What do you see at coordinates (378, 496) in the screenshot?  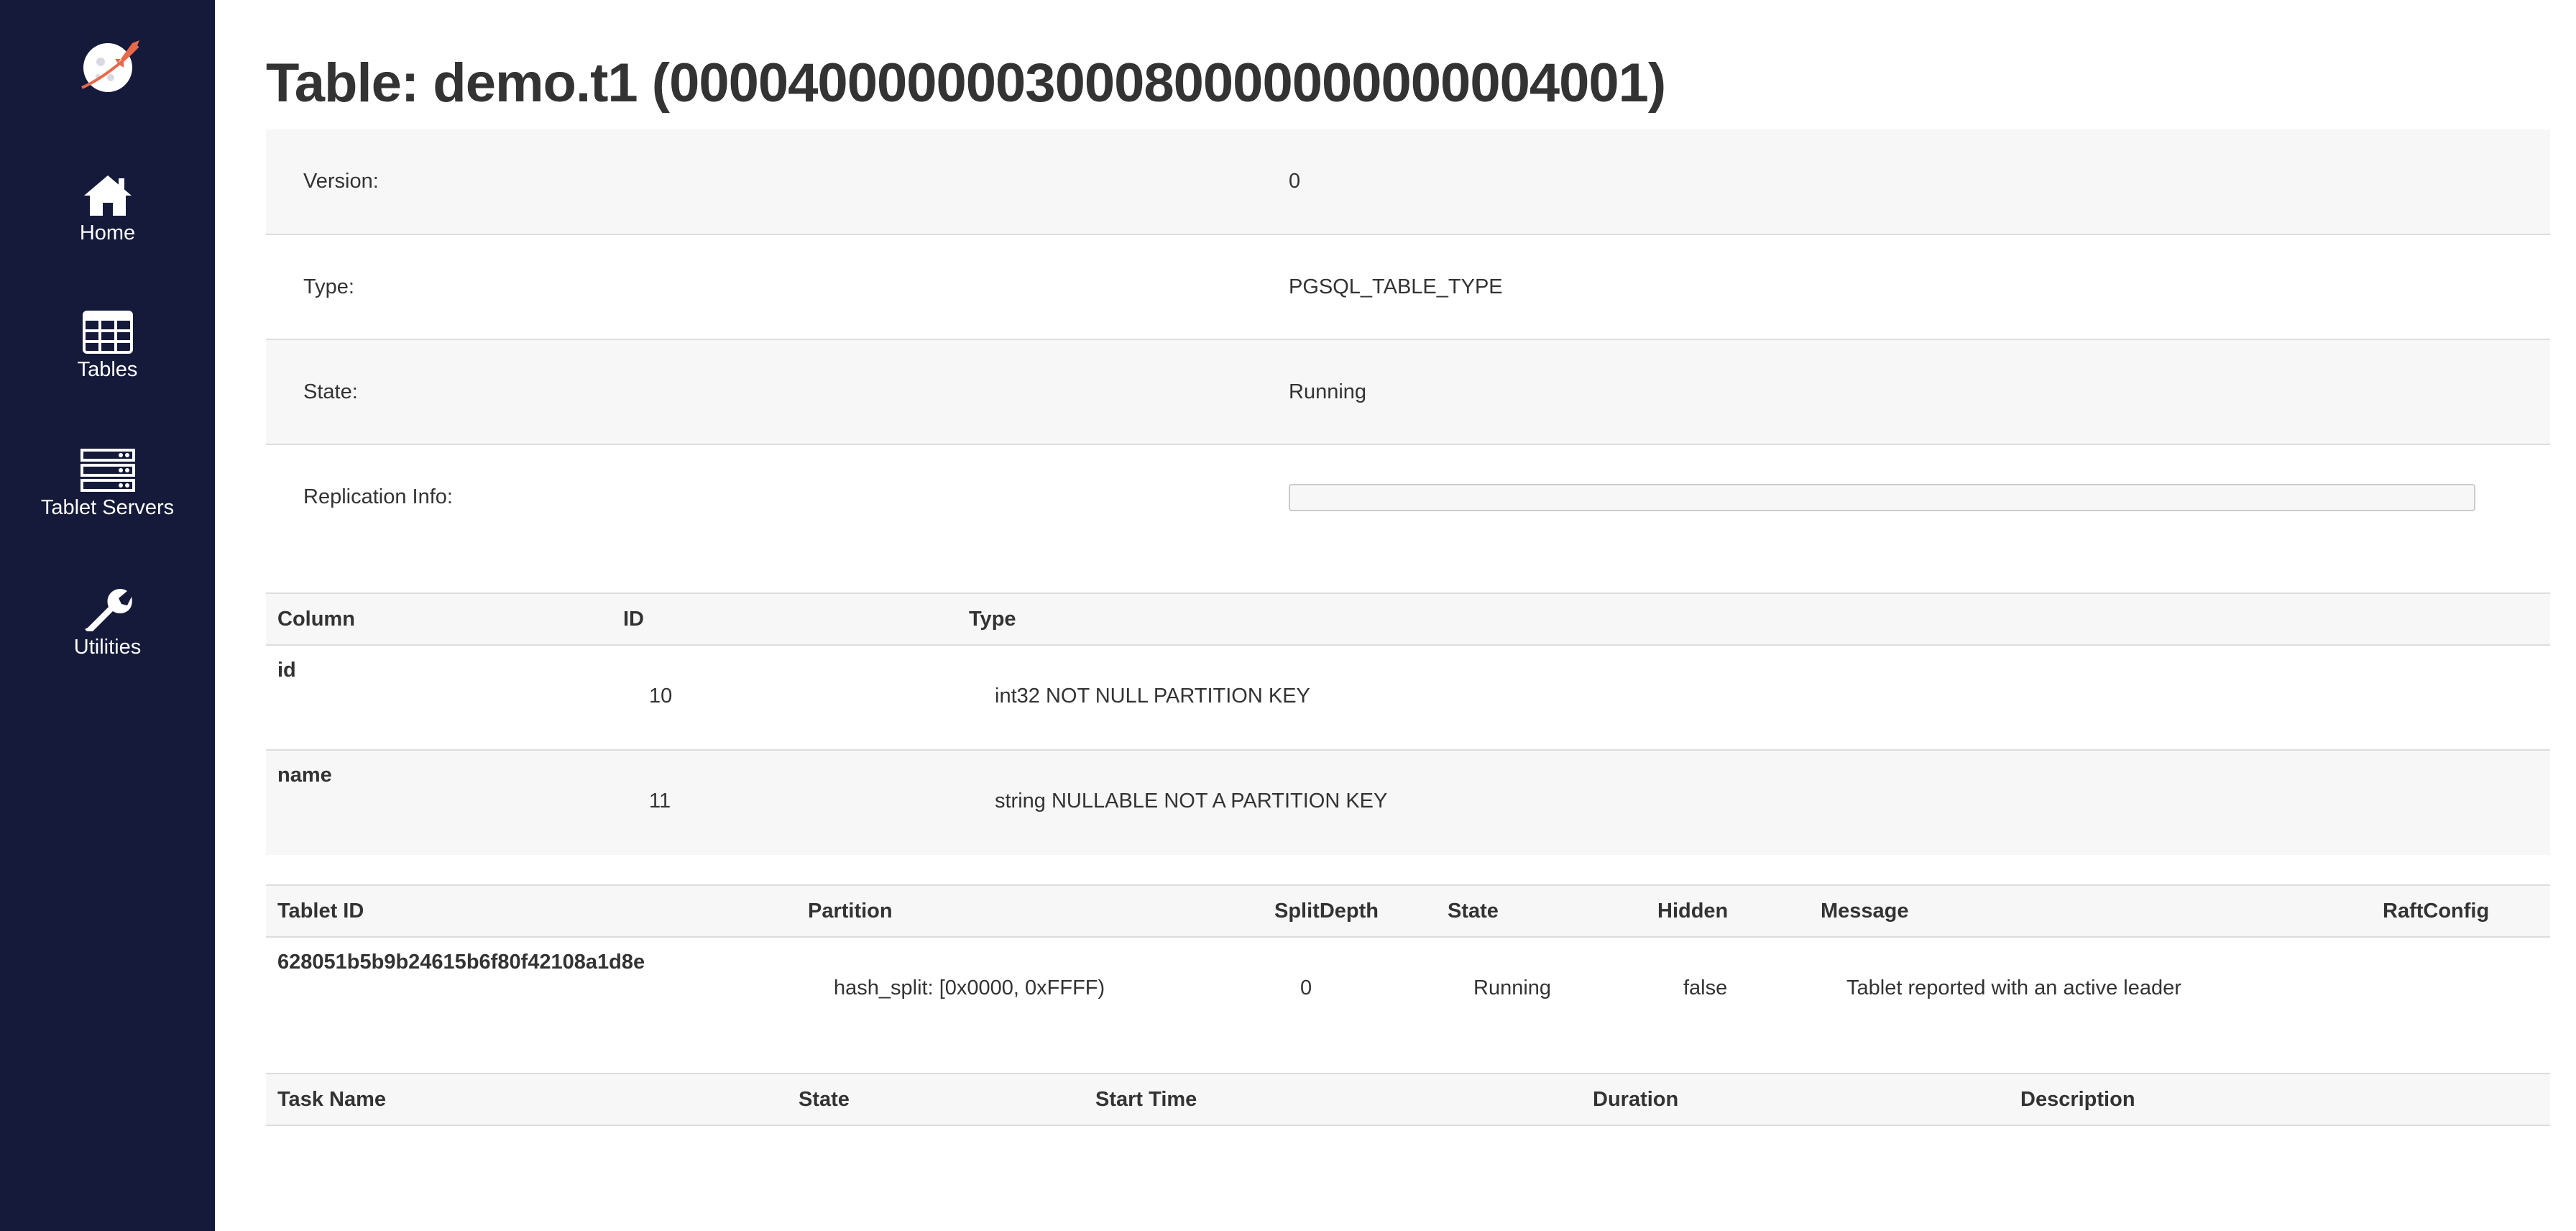 I see `info-label: Replication Info:` at bounding box center [378, 496].